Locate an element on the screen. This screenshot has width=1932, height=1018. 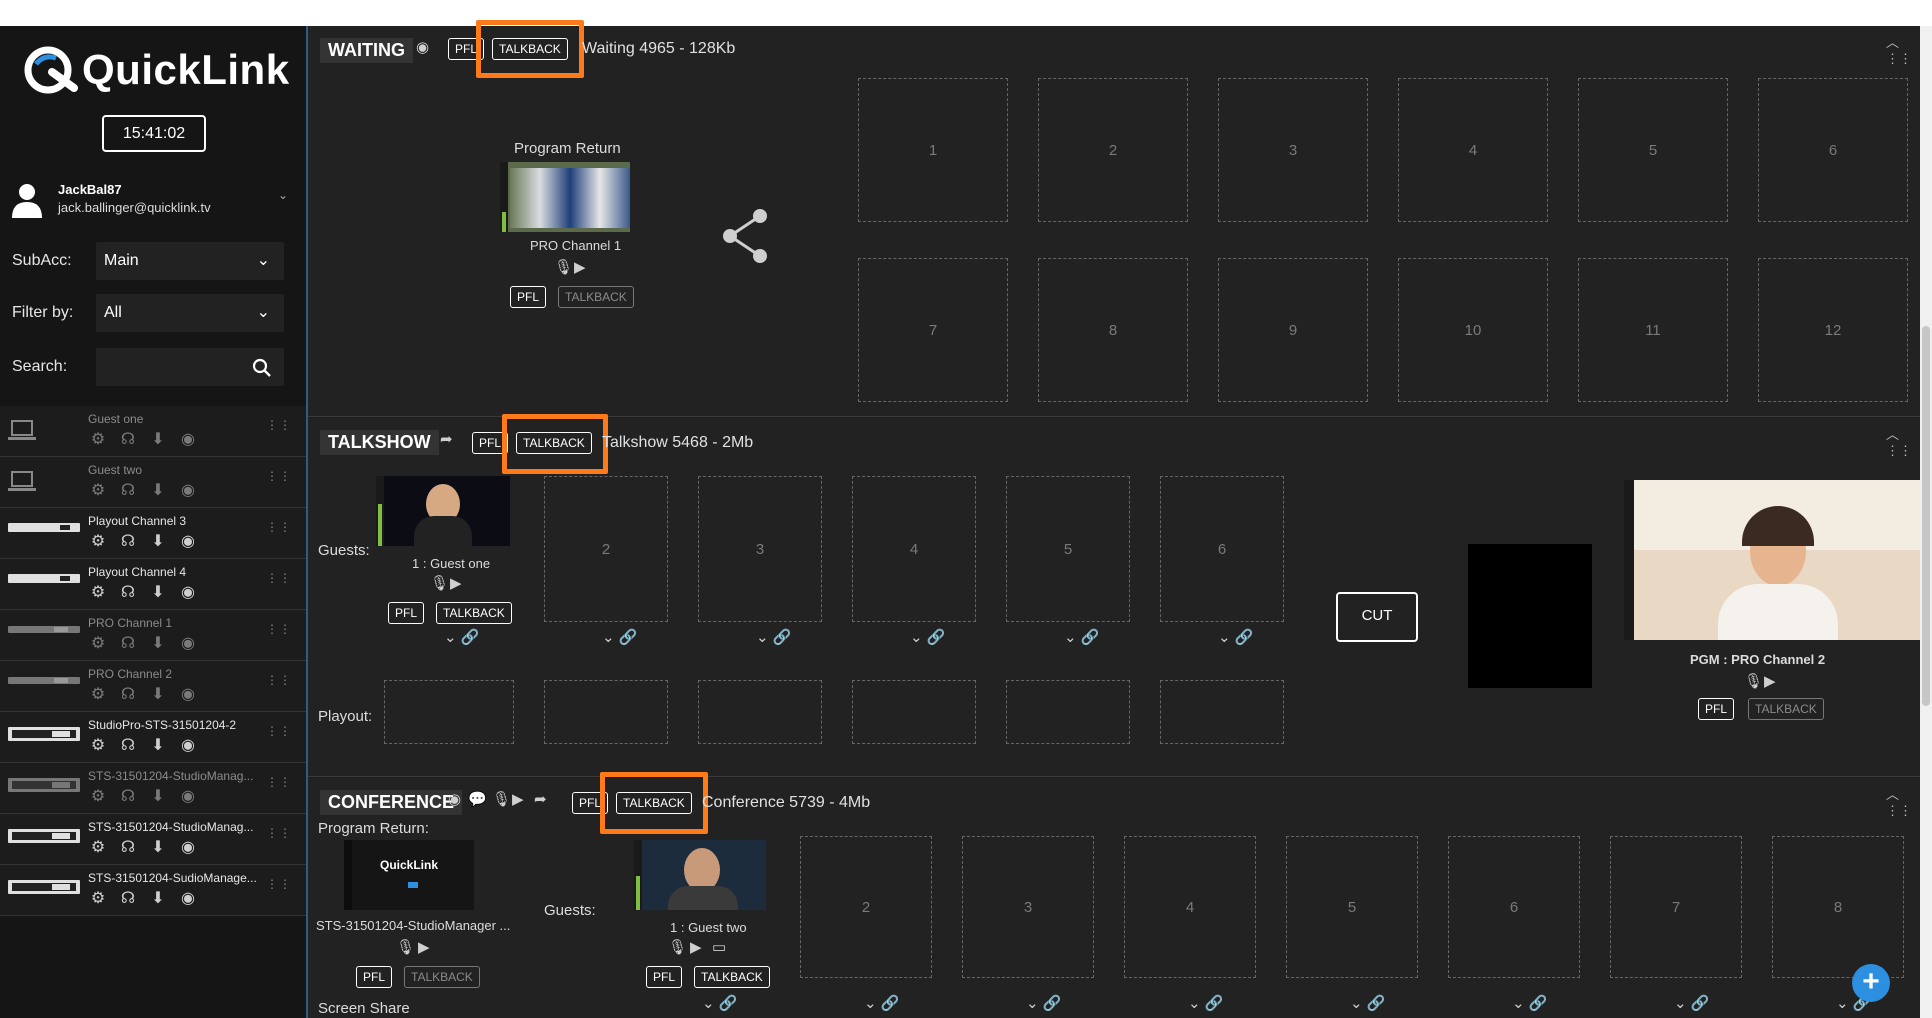
list-item: Guest one ⚙ ☊ ⬇ ◉ ⋮⋮ is located at coordinates (153, 431).